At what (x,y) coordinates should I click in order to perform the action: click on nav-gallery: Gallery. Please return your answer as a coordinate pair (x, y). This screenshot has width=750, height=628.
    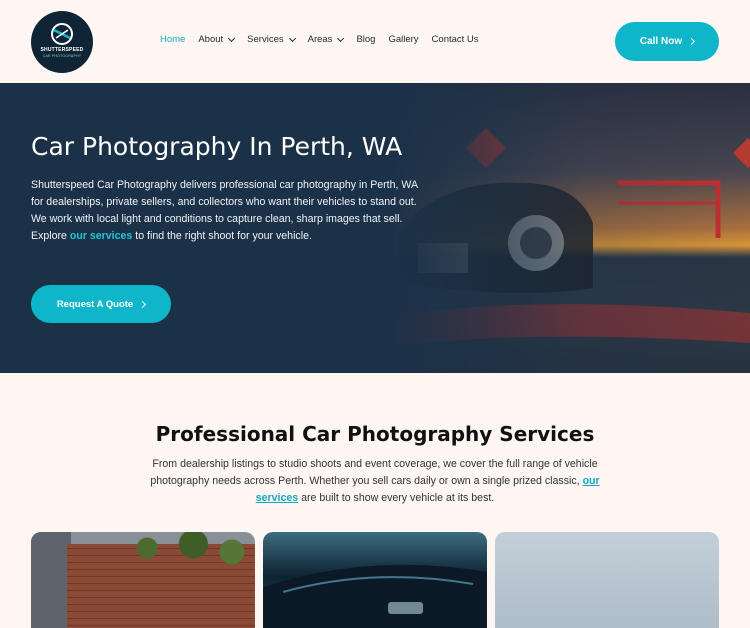
    Looking at the image, I should click on (403, 39).